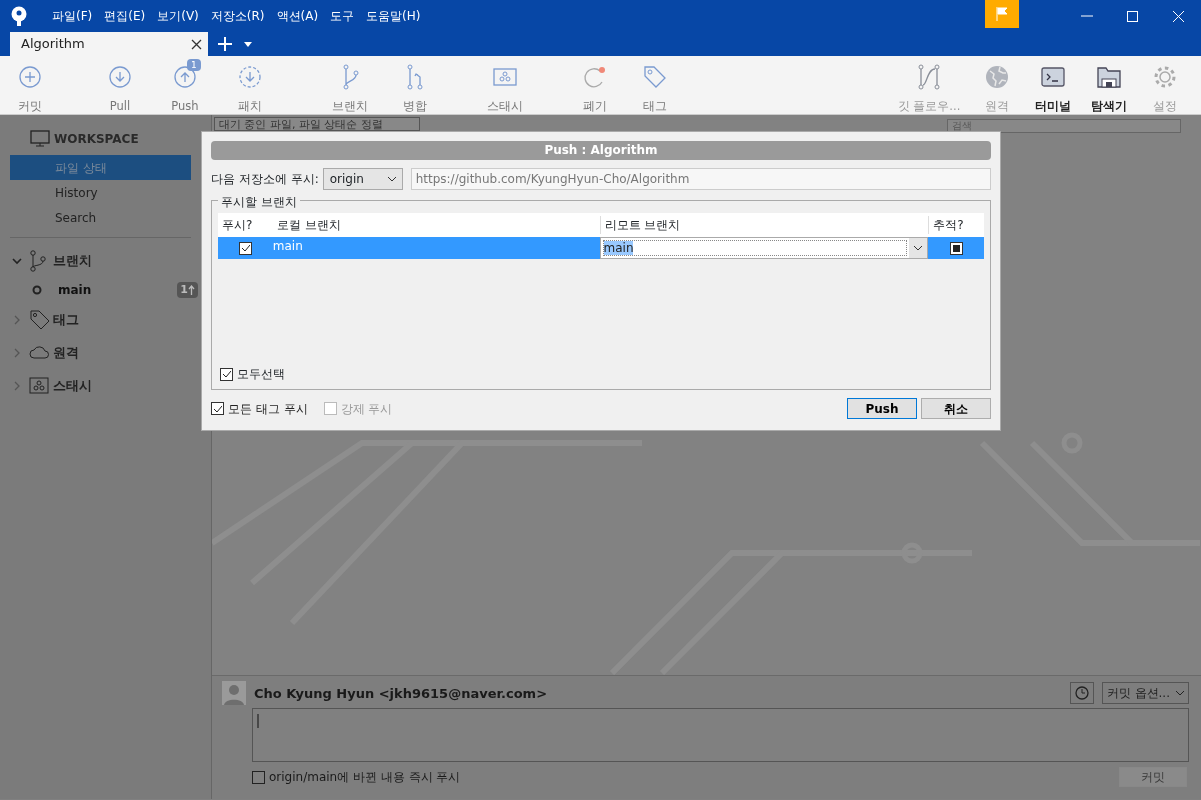 Image resolution: width=1201 pixels, height=800 pixels. Describe the element at coordinates (66, 319) in the screenshot. I see `section-header: 태그` at that location.